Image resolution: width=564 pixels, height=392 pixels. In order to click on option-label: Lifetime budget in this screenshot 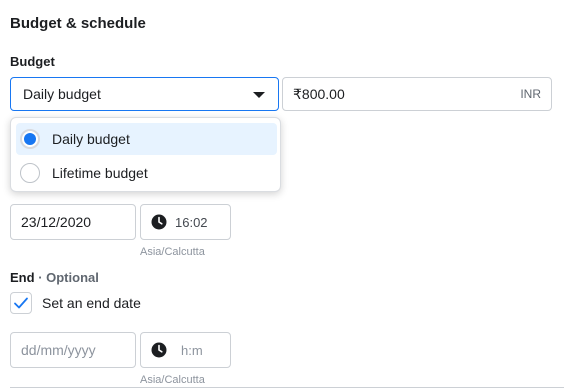, I will do `click(100, 173)`.